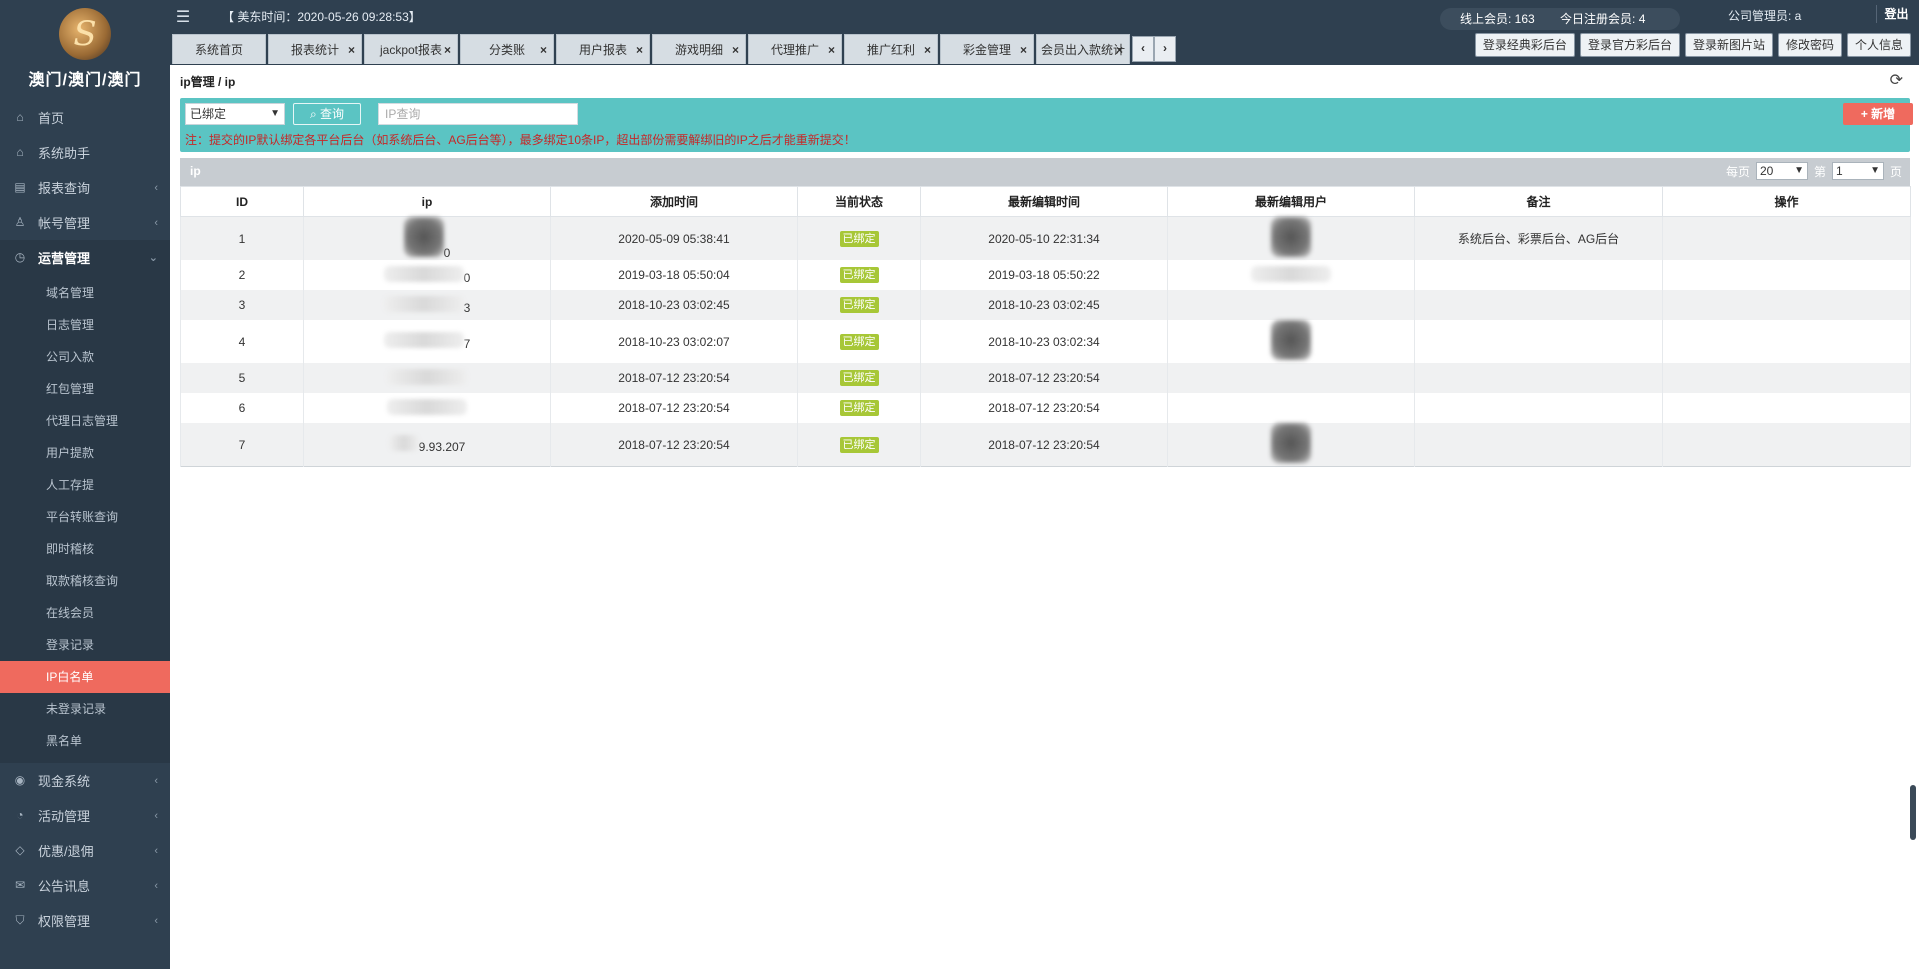 This screenshot has height=969, width=1919. What do you see at coordinates (859, 201) in the screenshot?
I see `column-header: 当前状态` at bounding box center [859, 201].